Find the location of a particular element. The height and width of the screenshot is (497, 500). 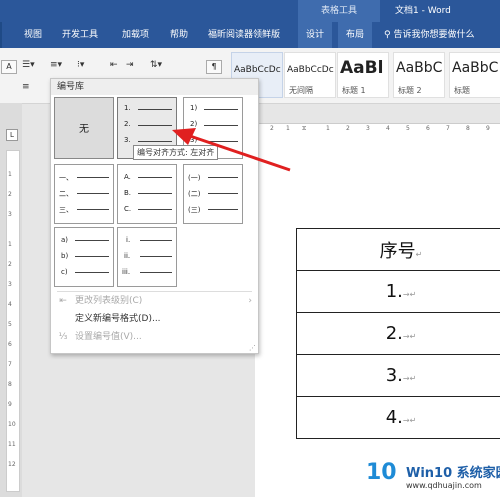

horizontal-ruler: 2 1 ⧖ 1 2 3 4 5 6 7 8 9 is located at coordinates (377, 130).